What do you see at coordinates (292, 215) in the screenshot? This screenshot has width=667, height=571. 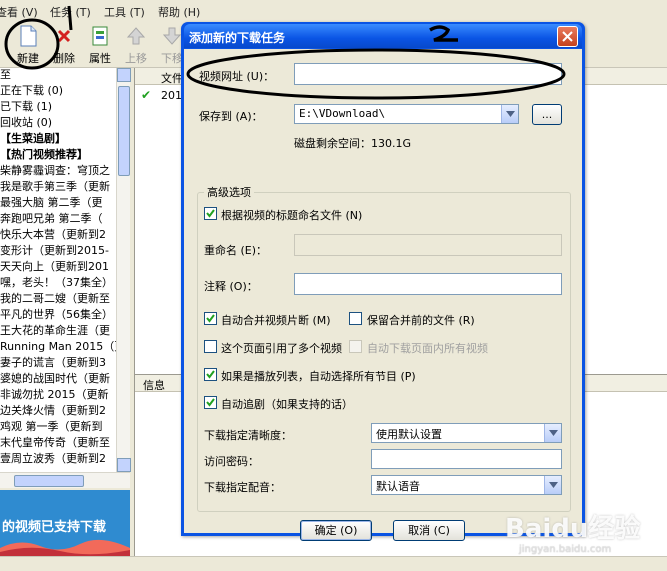 I see `name-by-title-label: 根据视频的标题命名文件 (N)` at bounding box center [292, 215].